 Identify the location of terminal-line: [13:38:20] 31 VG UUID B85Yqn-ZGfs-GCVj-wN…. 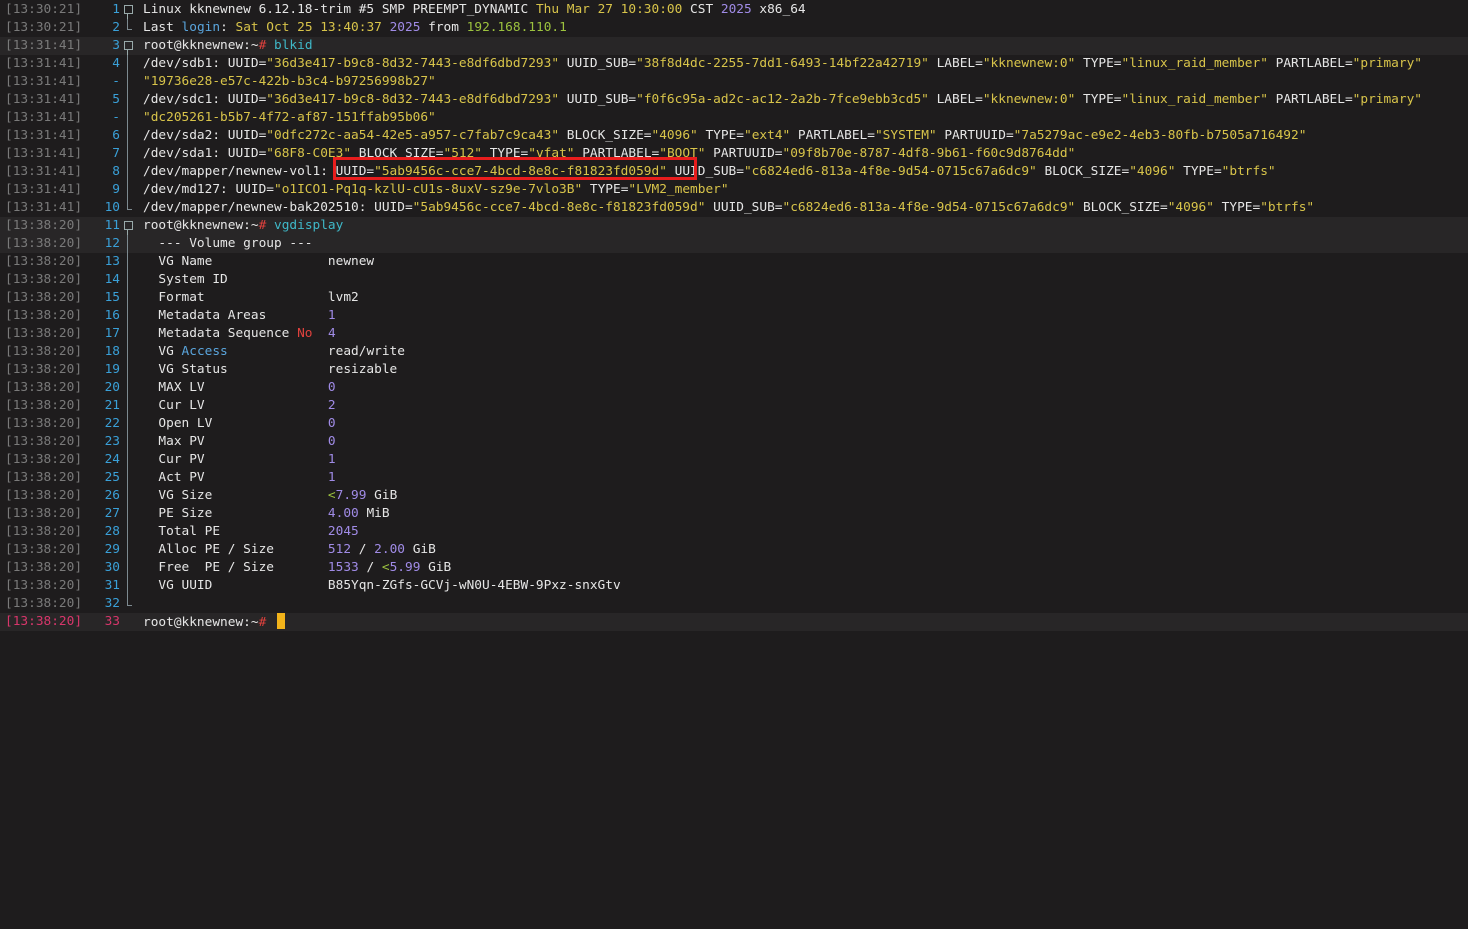
(734, 586).